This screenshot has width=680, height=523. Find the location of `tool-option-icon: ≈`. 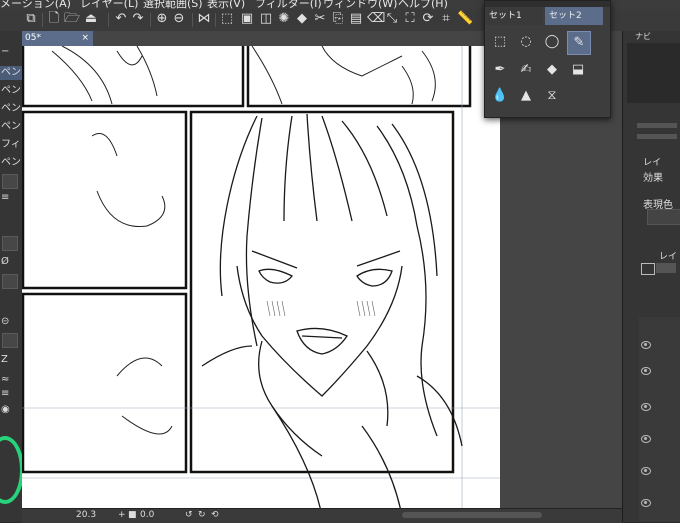

tool-option-icon: ≈ is located at coordinates (11, 380).